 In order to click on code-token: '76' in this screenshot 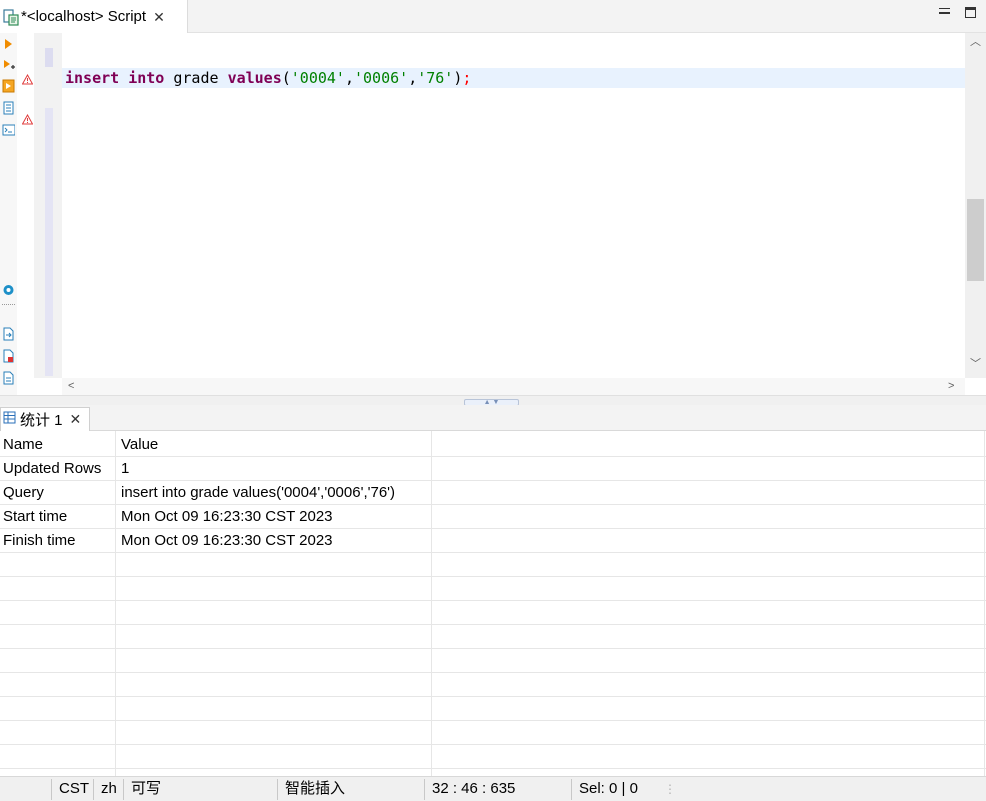, I will do `click(435, 78)`.